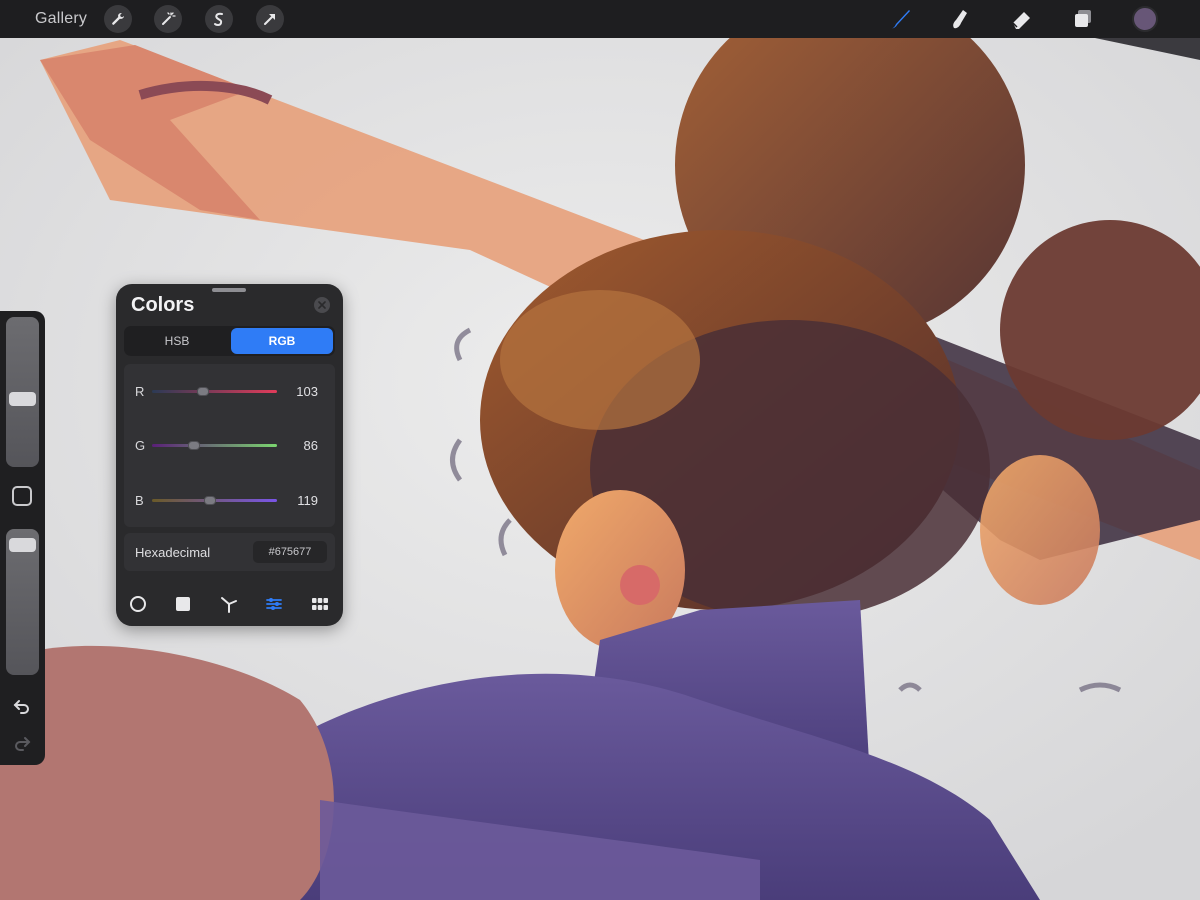 Image resolution: width=1200 pixels, height=900 pixels. I want to click on red-slider-thumb, so click(202, 391).